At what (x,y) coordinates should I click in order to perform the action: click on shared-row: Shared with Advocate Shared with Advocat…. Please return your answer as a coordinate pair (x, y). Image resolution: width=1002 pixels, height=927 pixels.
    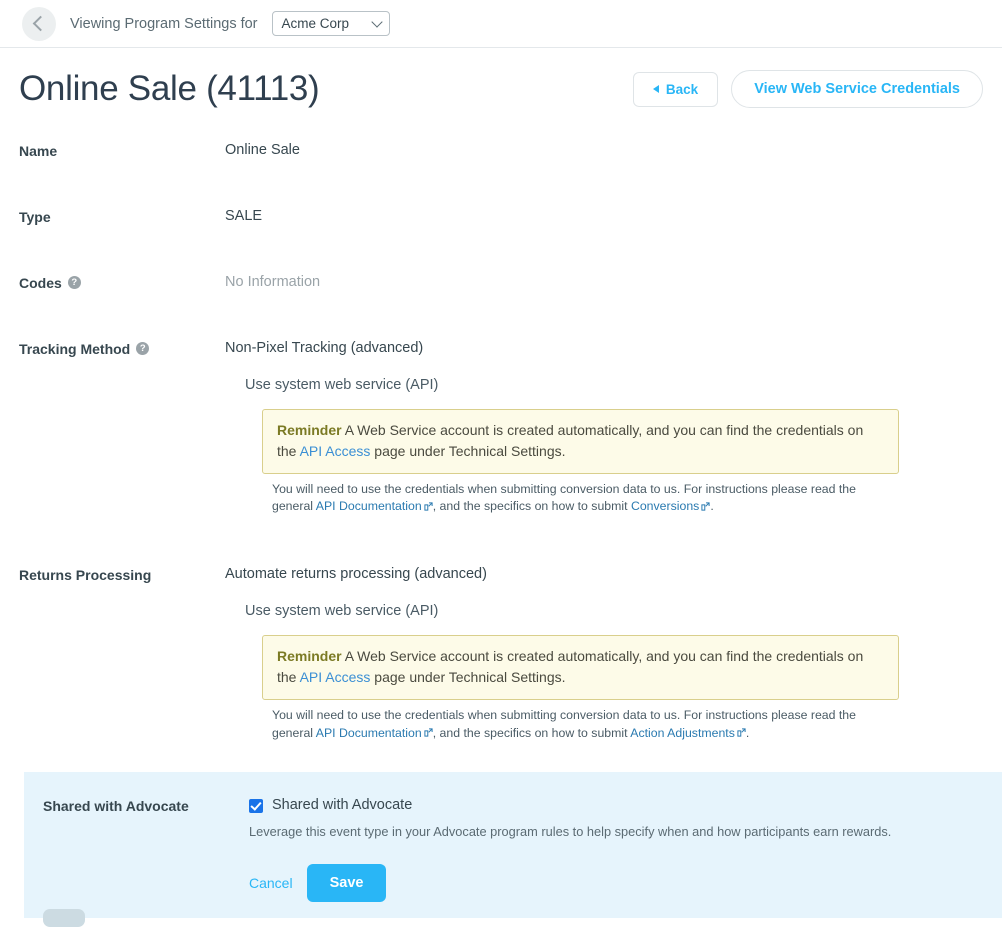
    Looking at the image, I should click on (513, 849).